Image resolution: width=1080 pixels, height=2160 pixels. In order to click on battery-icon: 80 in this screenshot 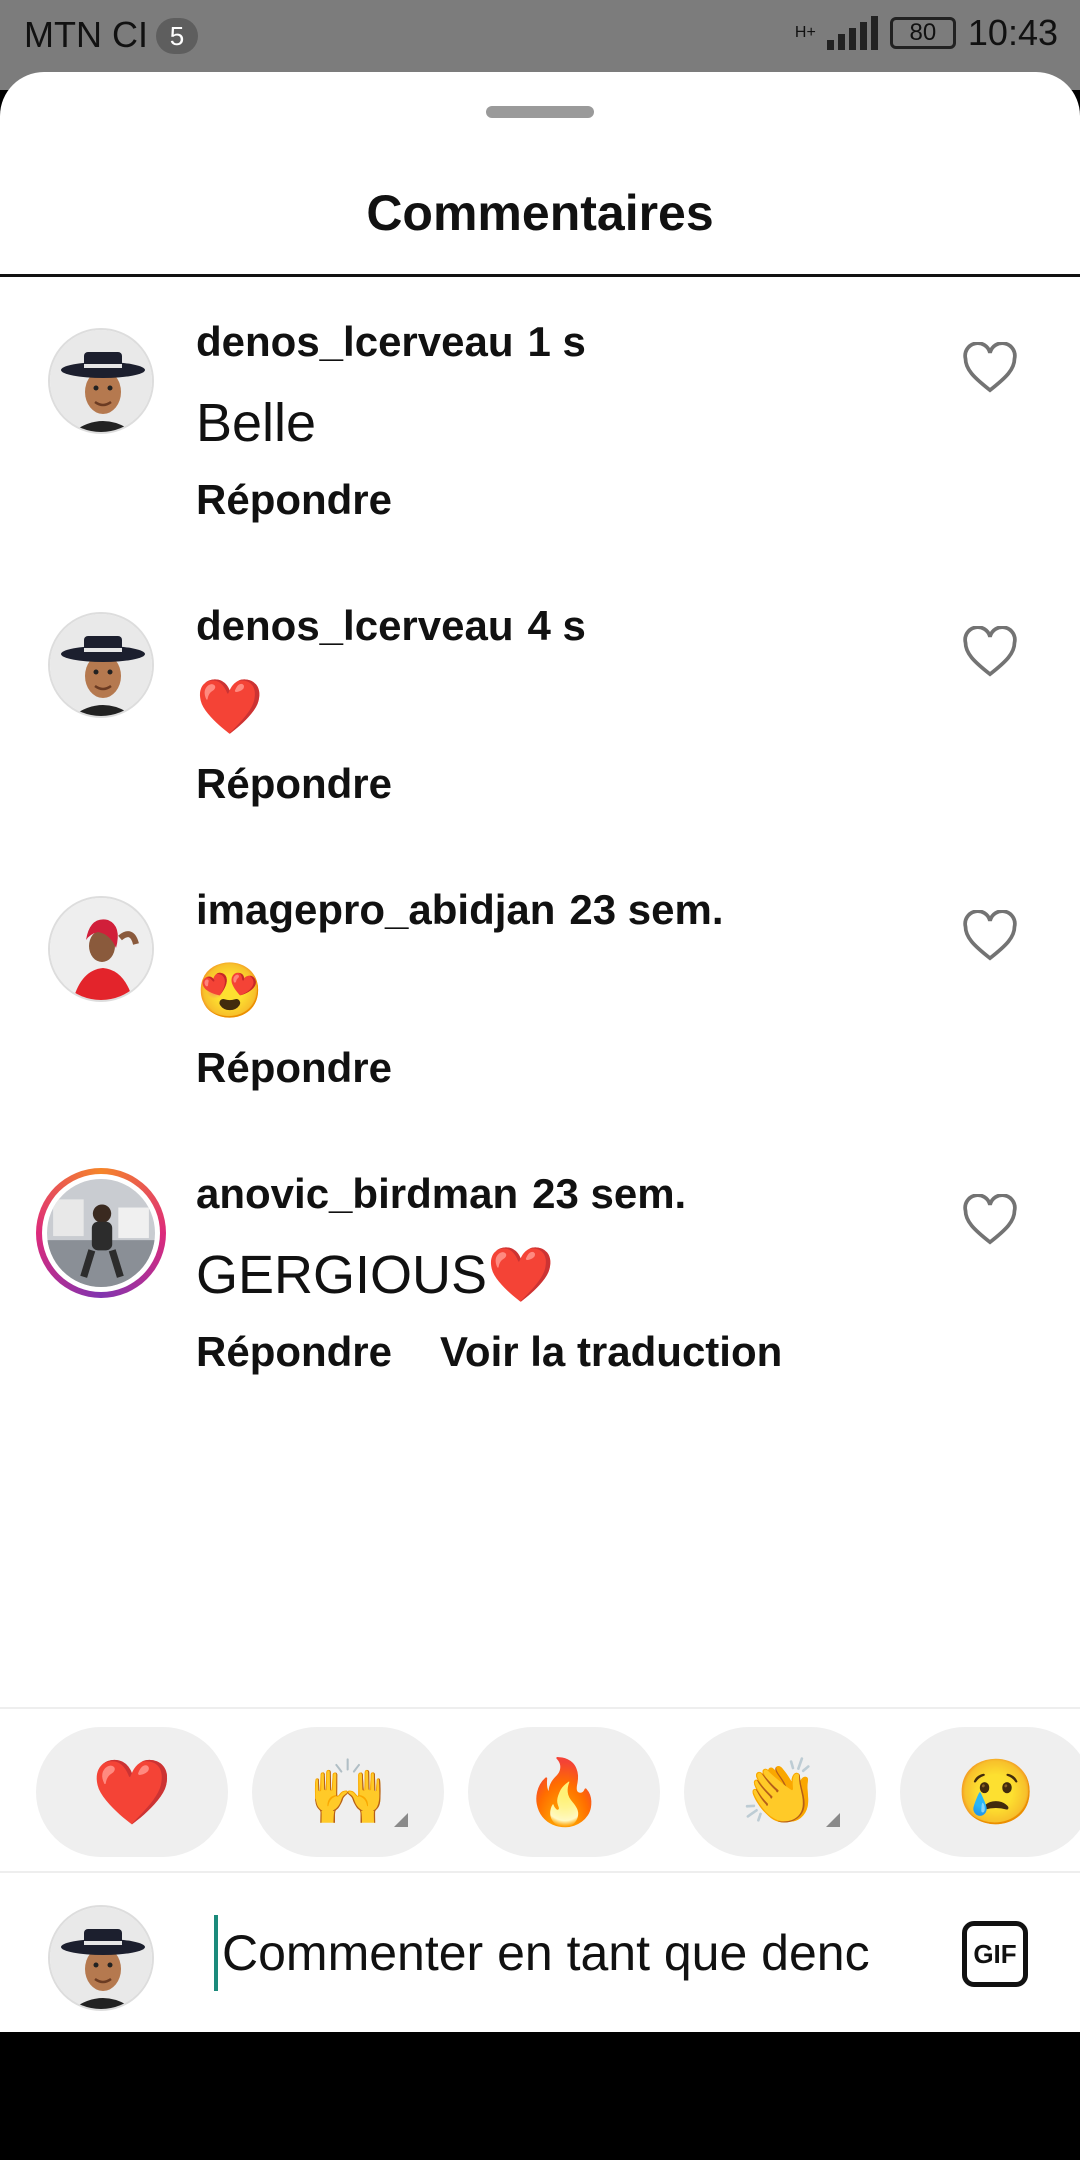, I will do `click(922, 33)`.